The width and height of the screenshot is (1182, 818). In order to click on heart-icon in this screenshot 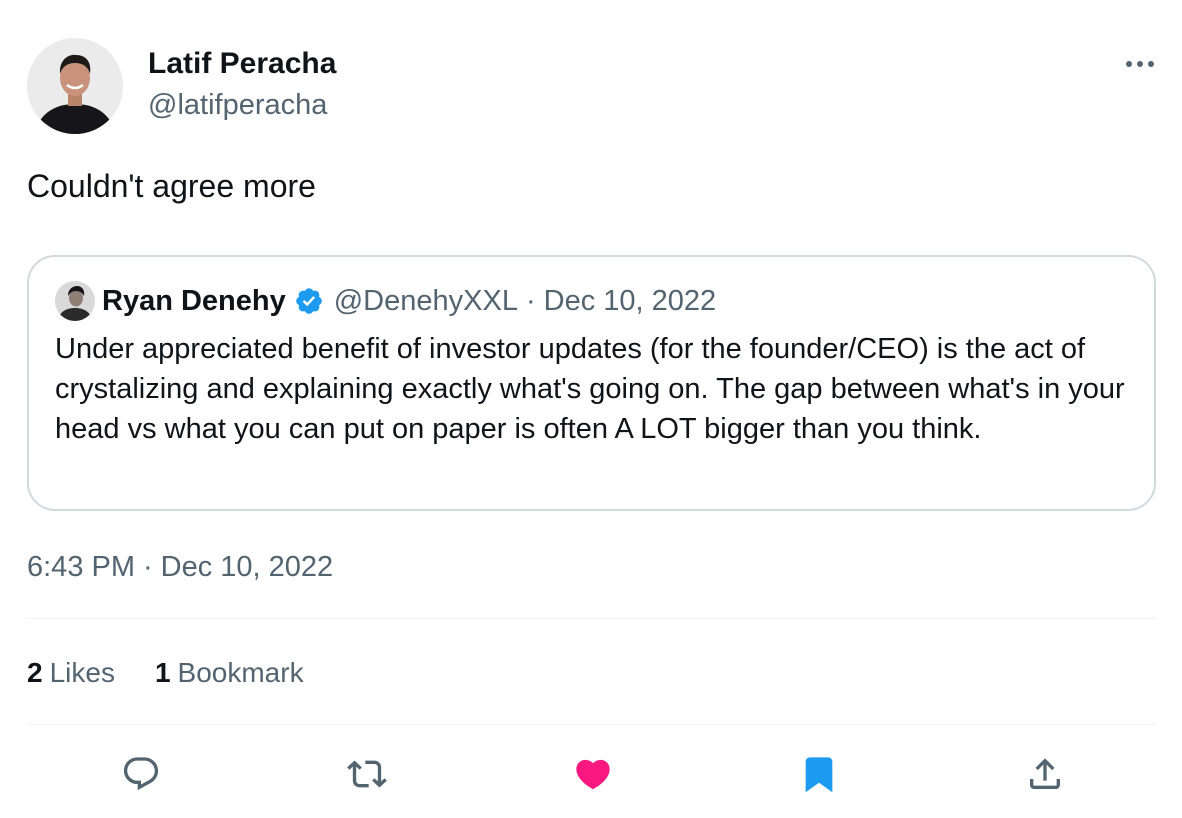, I will do `click(593, 774)`.